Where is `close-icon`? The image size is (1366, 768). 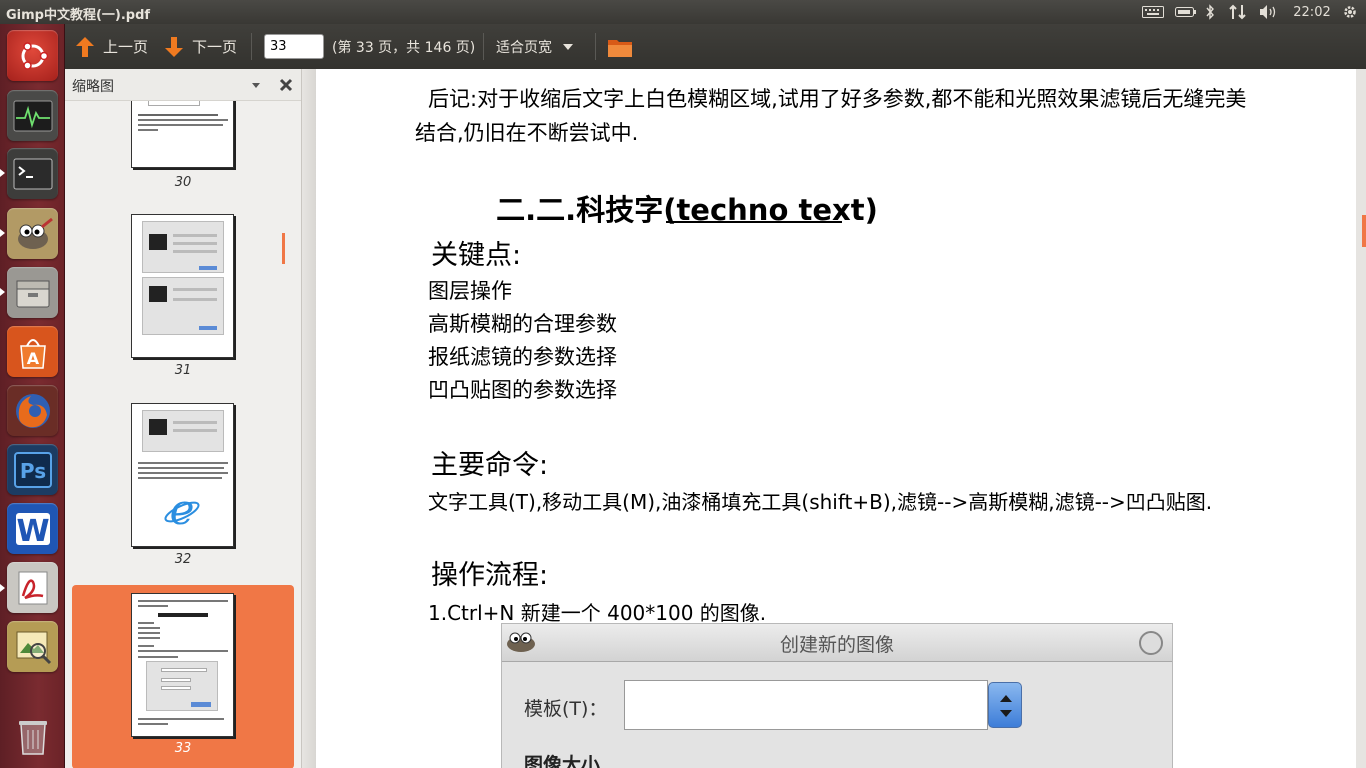 close-icon is located at coordinates (286, 85).